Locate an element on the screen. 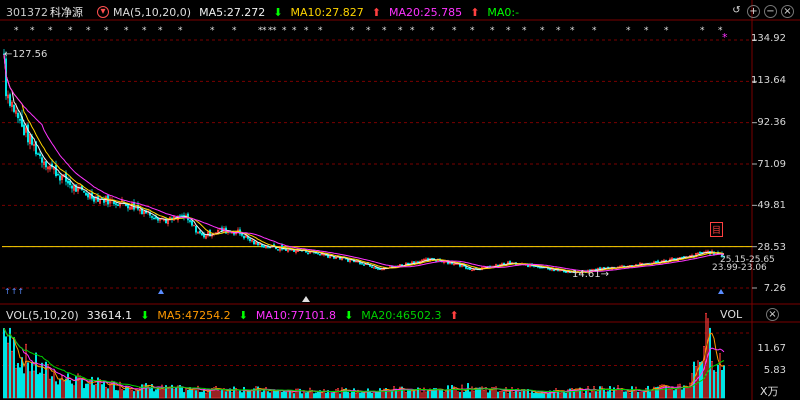  close-button: × is located at coordinates (787, 11).